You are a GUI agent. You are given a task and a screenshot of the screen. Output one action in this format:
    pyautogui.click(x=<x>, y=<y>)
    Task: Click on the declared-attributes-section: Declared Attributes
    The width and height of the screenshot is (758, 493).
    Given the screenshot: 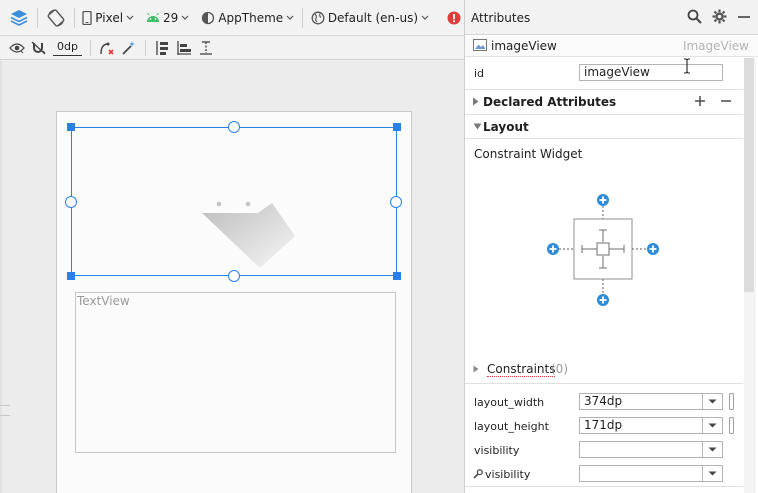 What is the action you would take?
    pyautogui.click(x=604, y=100)
    